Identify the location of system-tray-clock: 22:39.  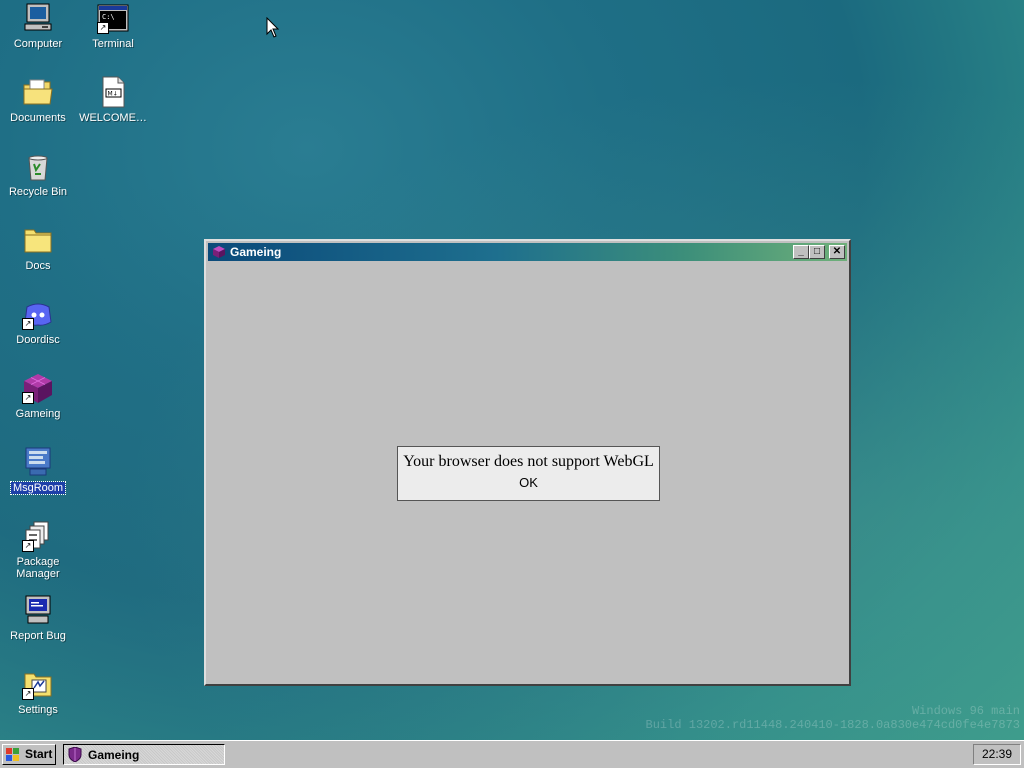
(997, 754).